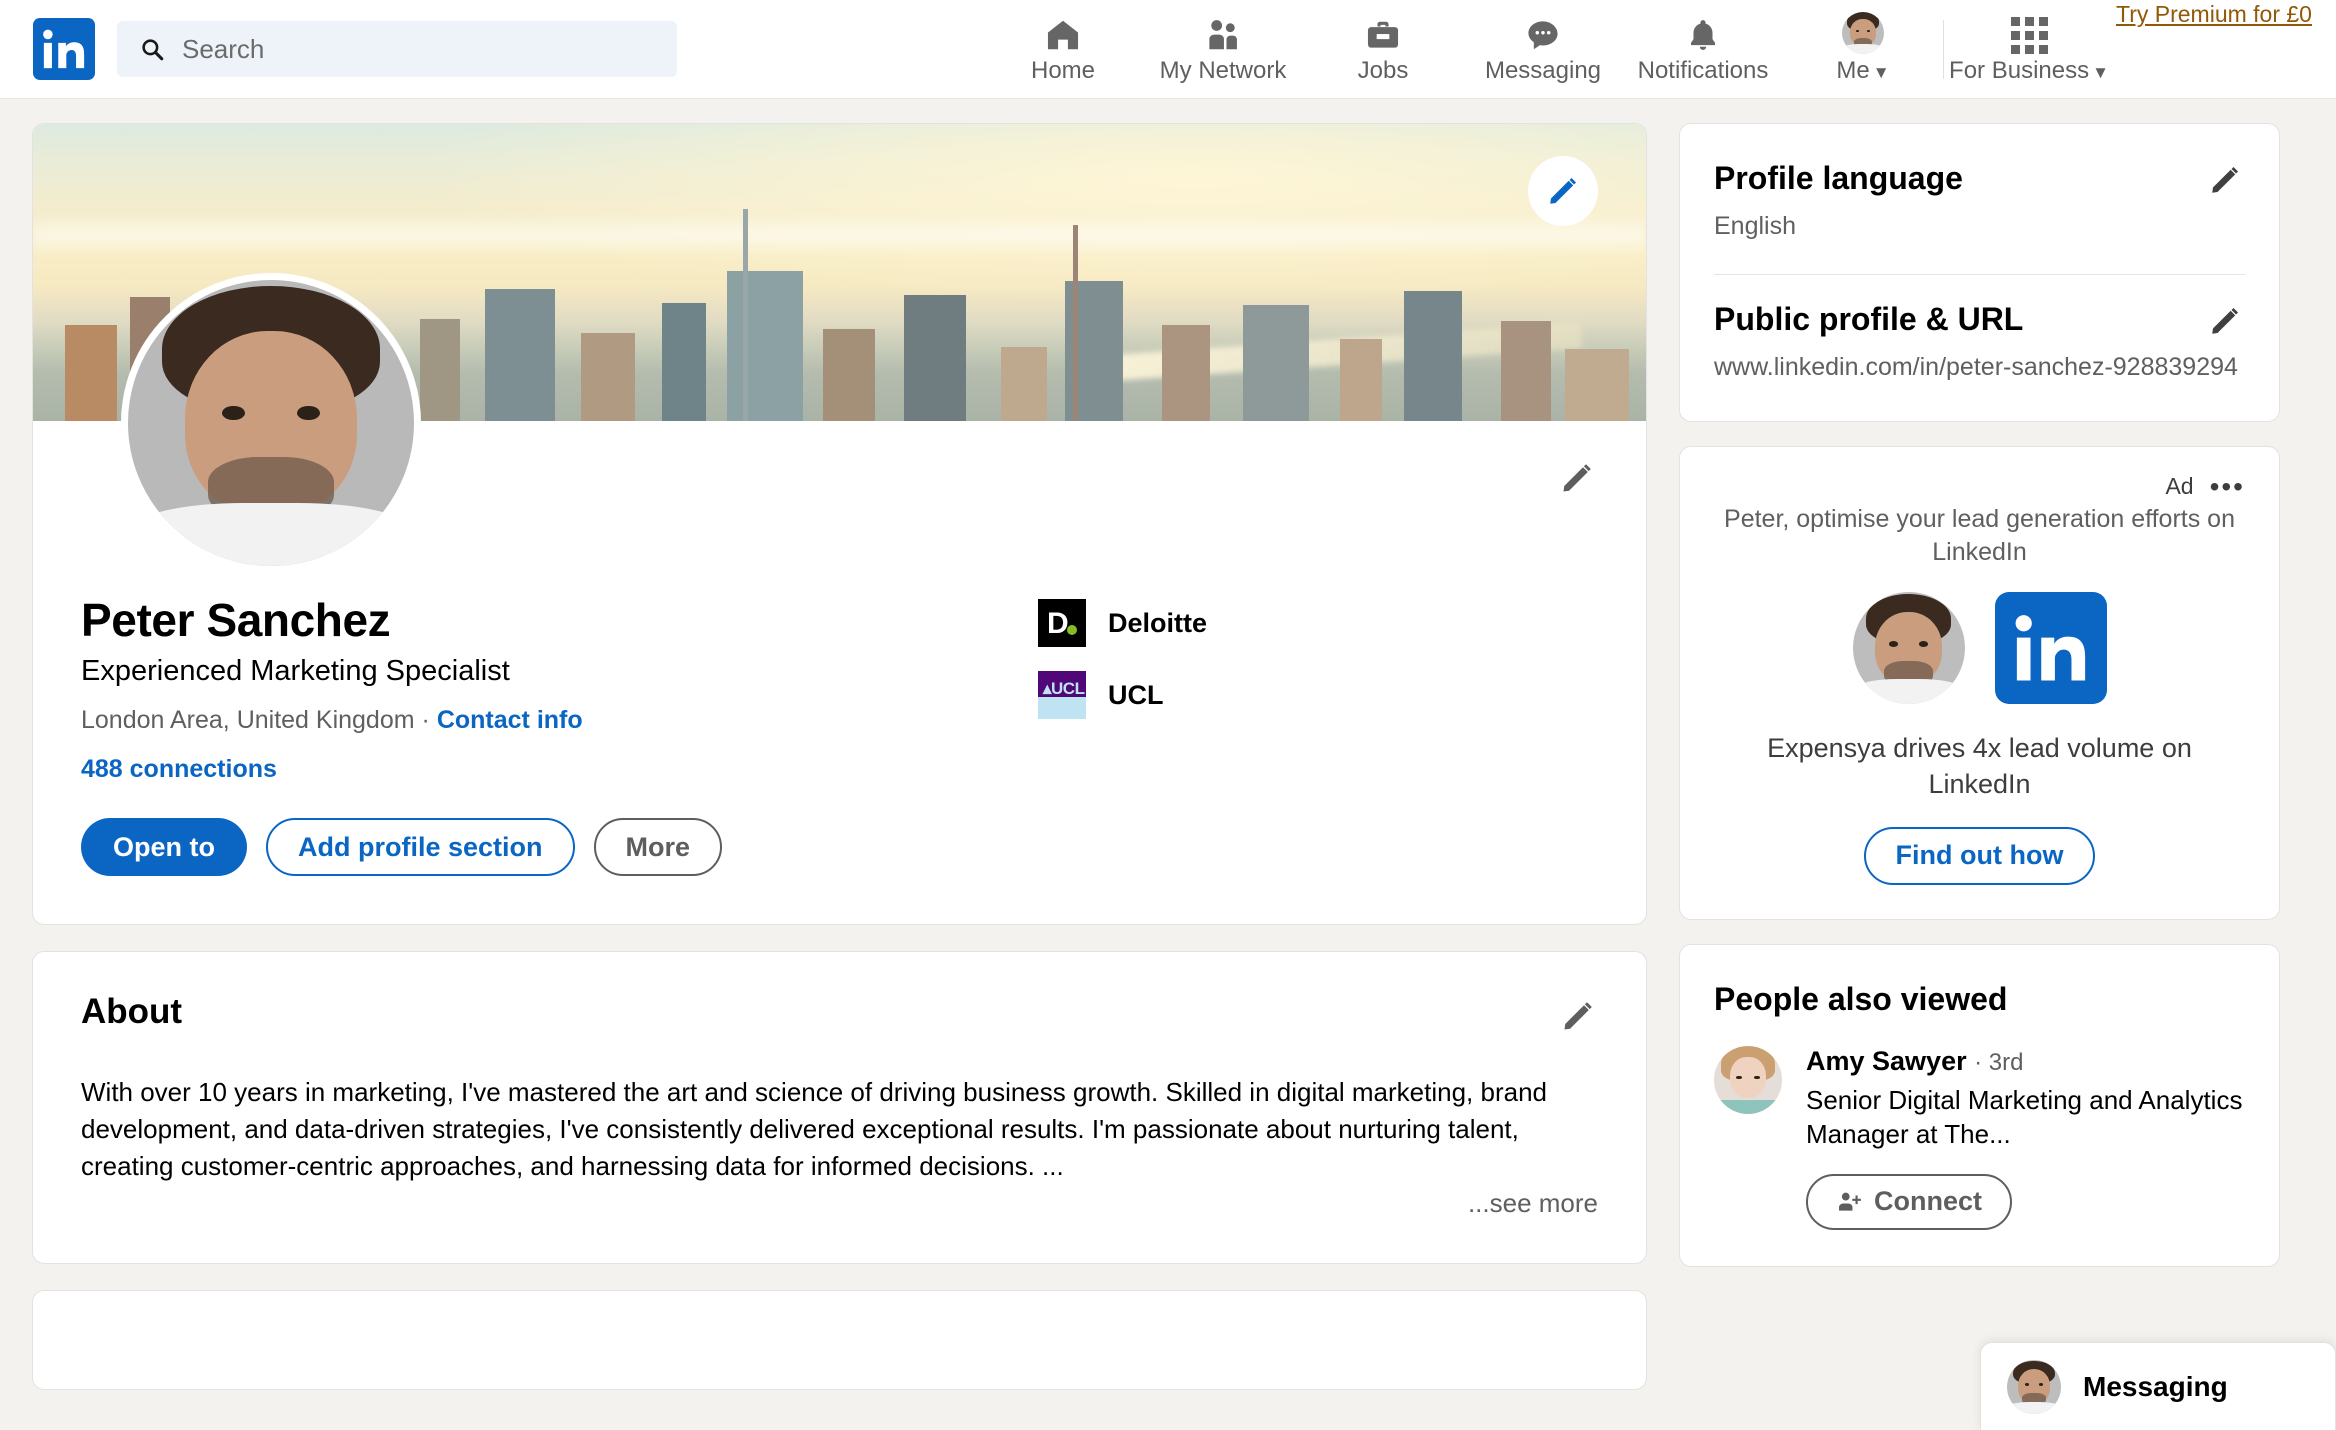  Describe the element at coordinates (1063, 70) in the screenshot. I see `nav-label-home: Home` at that location.